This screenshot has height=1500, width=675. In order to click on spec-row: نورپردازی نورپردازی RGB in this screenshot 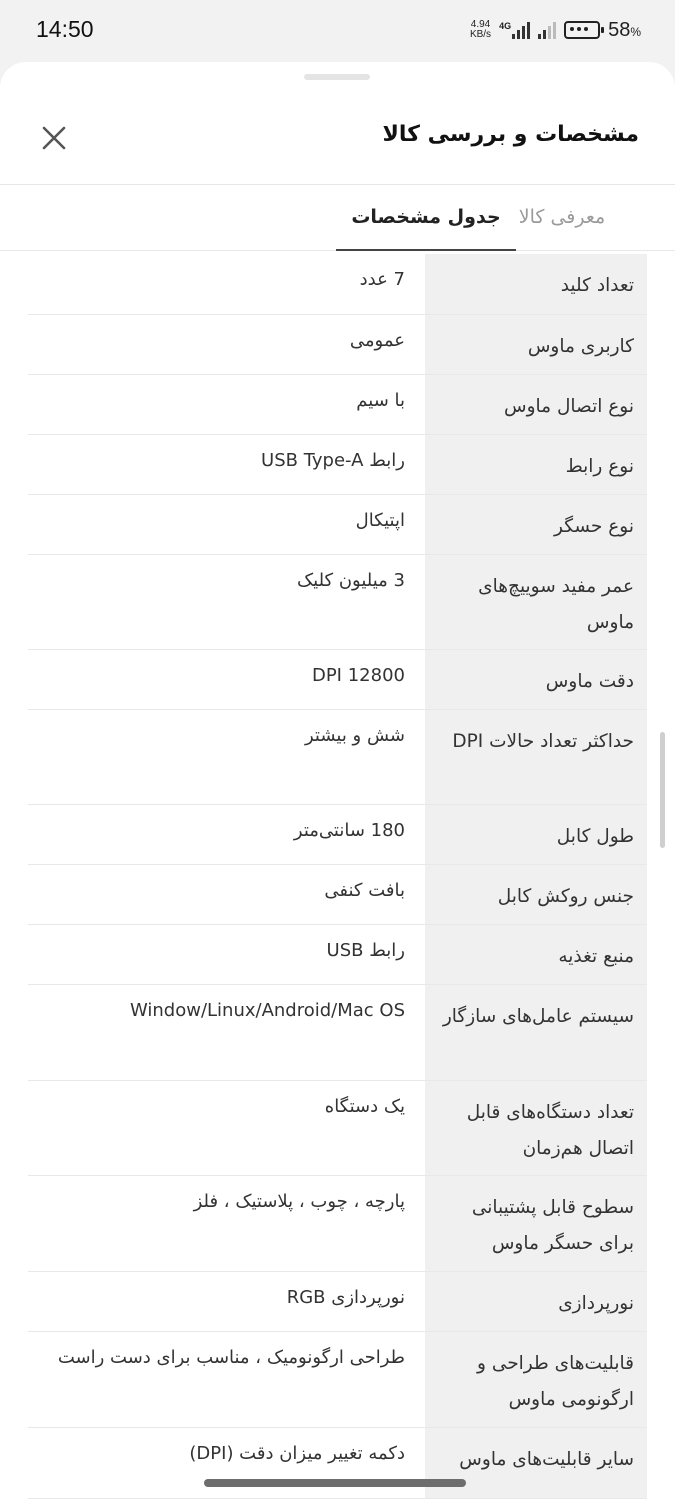, I will do `click(337, 1302)`.